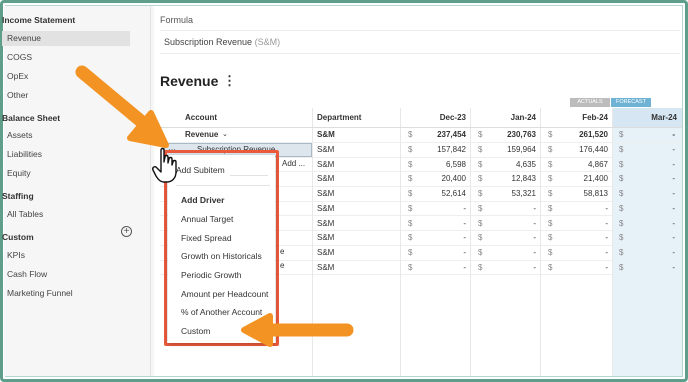 This screenshot has width=688, height=382. Describe the element at coordinates (206, 238) in the screenshot. I see `menu-item-fixed-spread: Fixed Spread` at that location.